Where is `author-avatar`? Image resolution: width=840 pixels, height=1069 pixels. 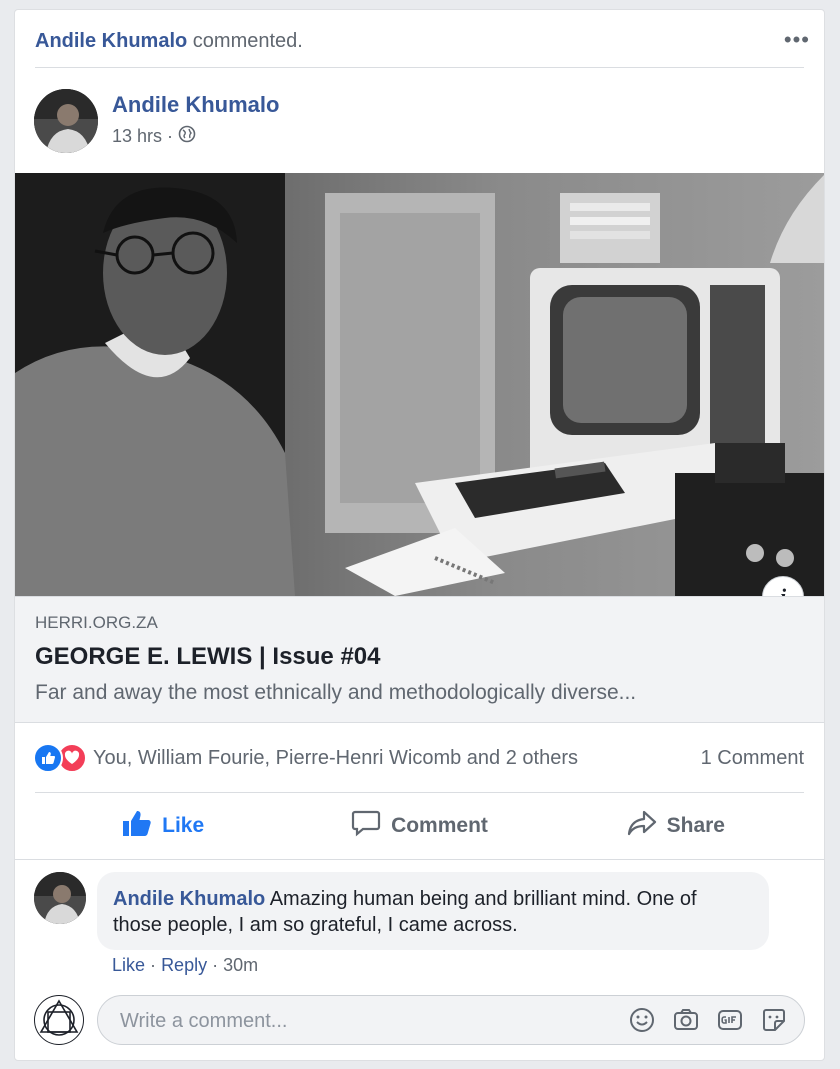 author-avatar is located at coordinates (66, 121).